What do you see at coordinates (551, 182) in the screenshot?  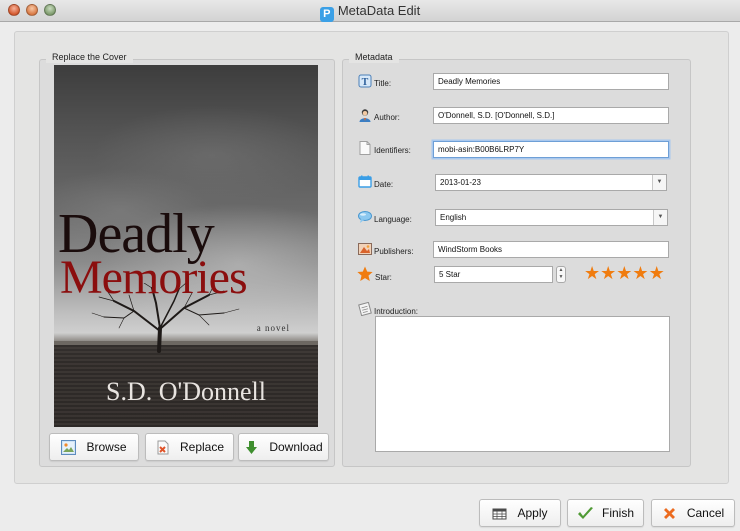 I see `date-picker: 2013-01-23 ▼` at bounding box center [551, 182].